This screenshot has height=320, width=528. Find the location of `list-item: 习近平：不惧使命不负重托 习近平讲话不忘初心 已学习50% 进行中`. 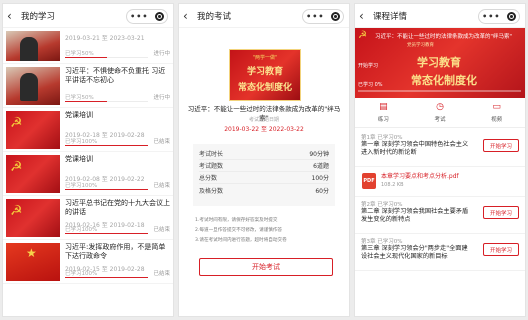

list-item: 习近平：不惧使命不负重托 习近平讲话不忘初心 已学习50% 进行中 is located at coordinates (88, 86).